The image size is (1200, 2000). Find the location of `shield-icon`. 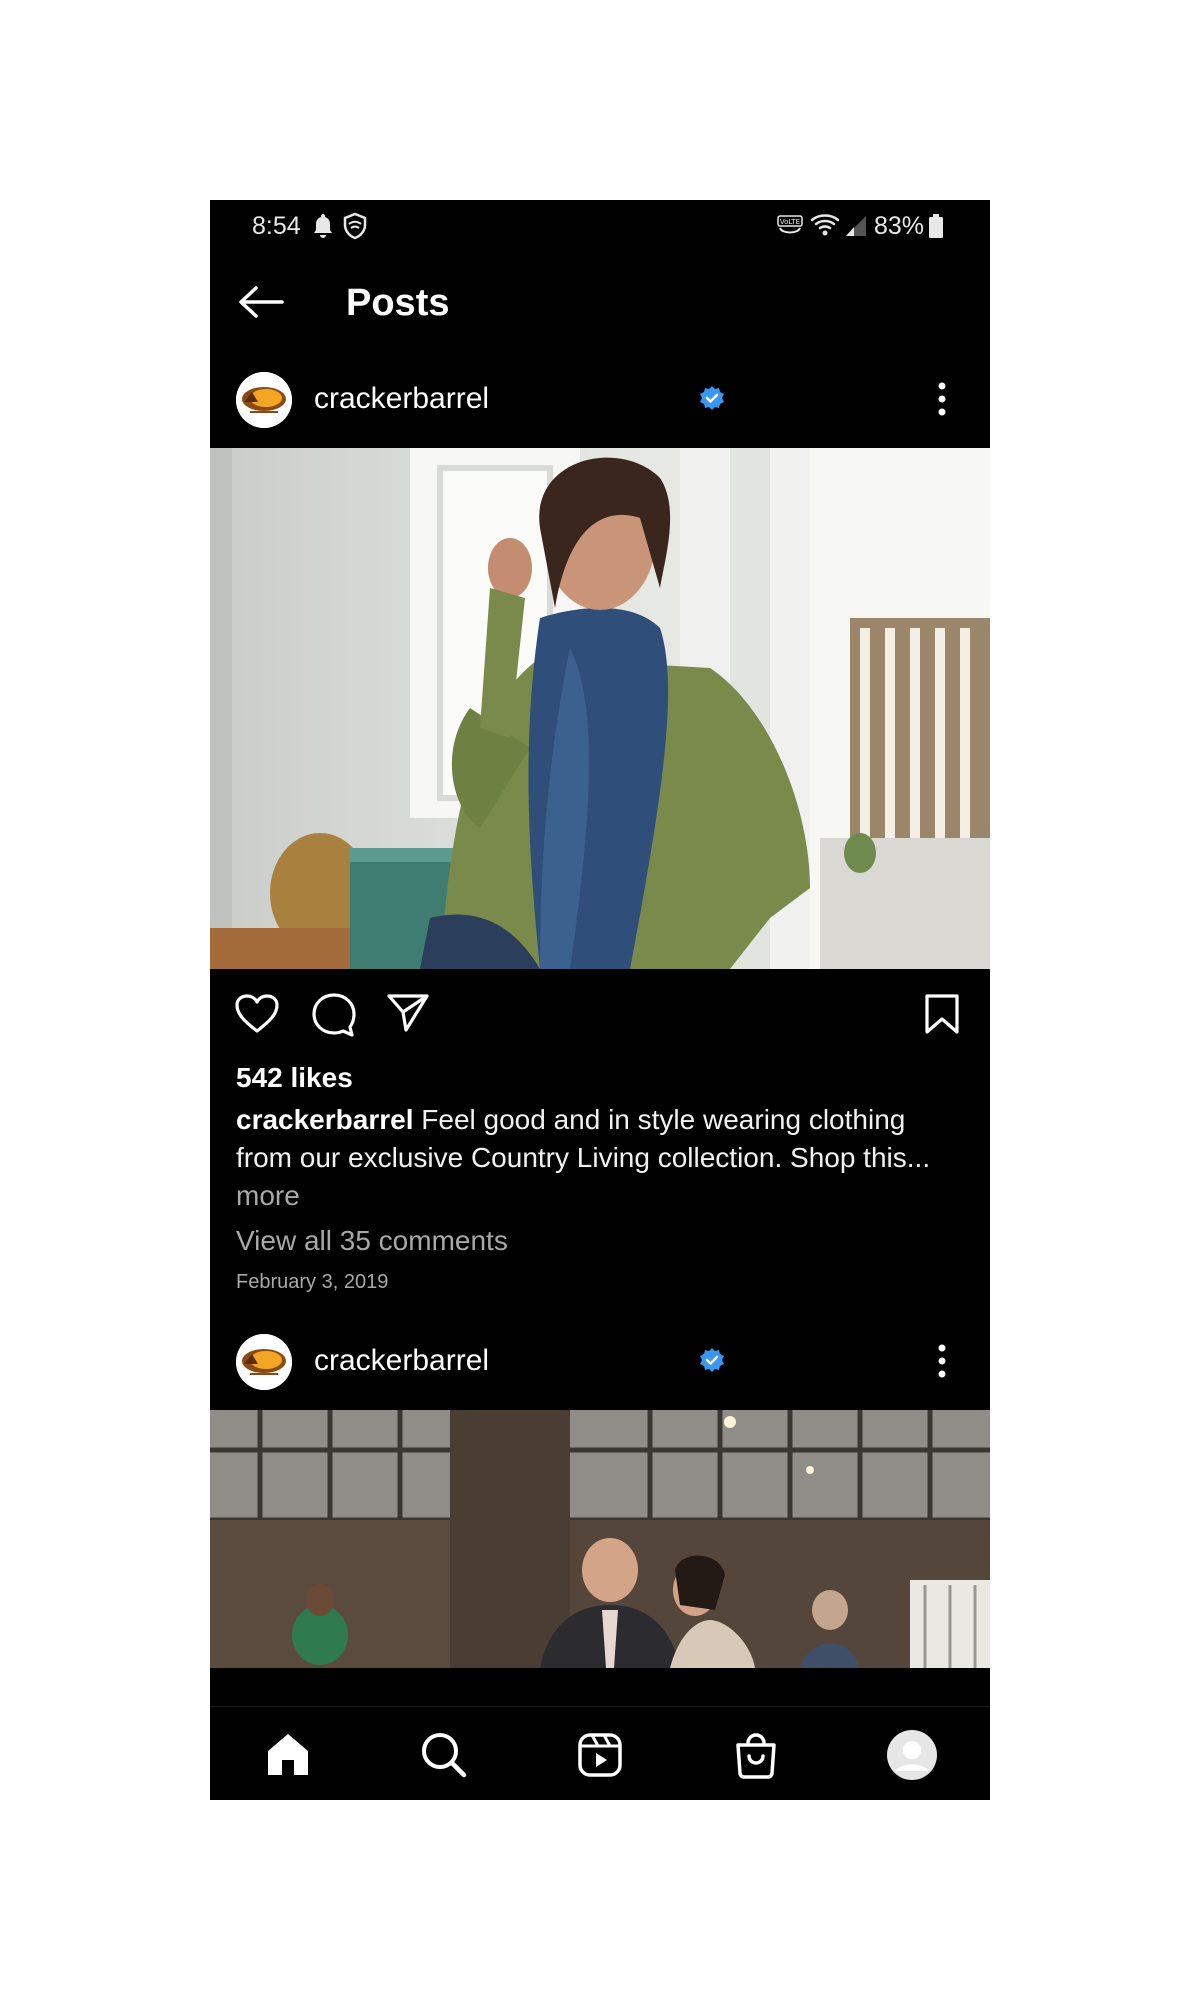

shield-icon is located at coordinates (355, 228).